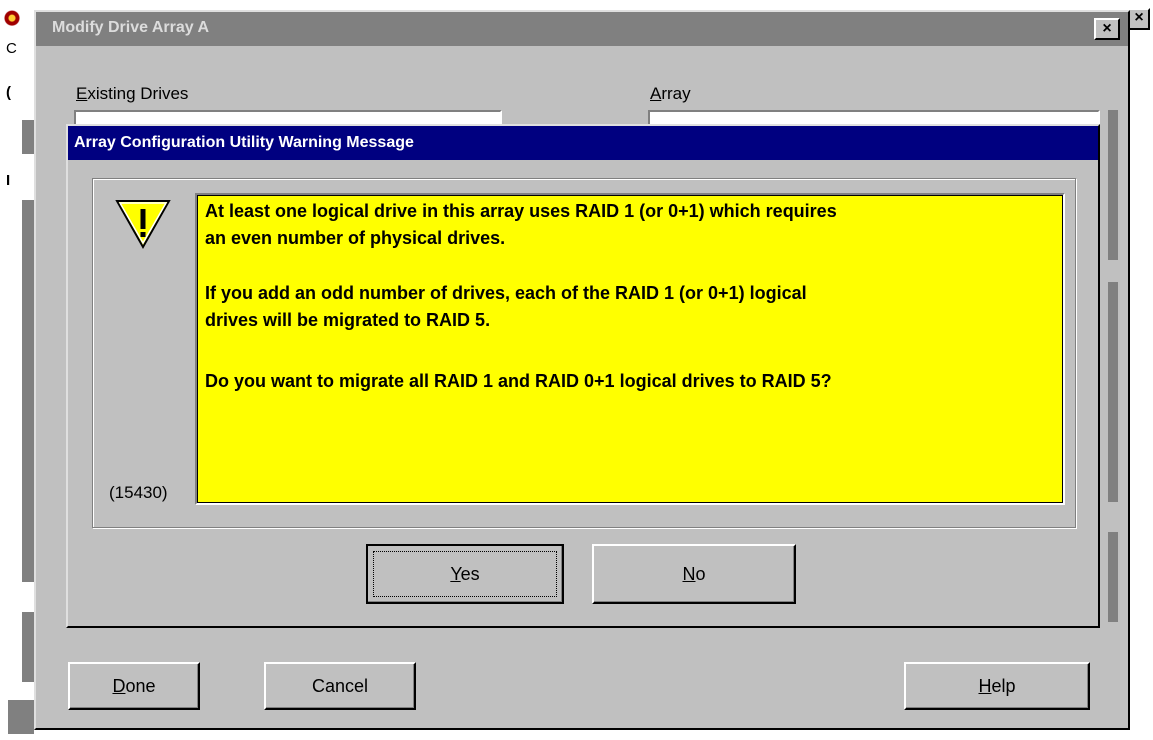 The width and height of the screenshot is (1153, 740). I want to click on message-code: (15430), so click(138, 492).